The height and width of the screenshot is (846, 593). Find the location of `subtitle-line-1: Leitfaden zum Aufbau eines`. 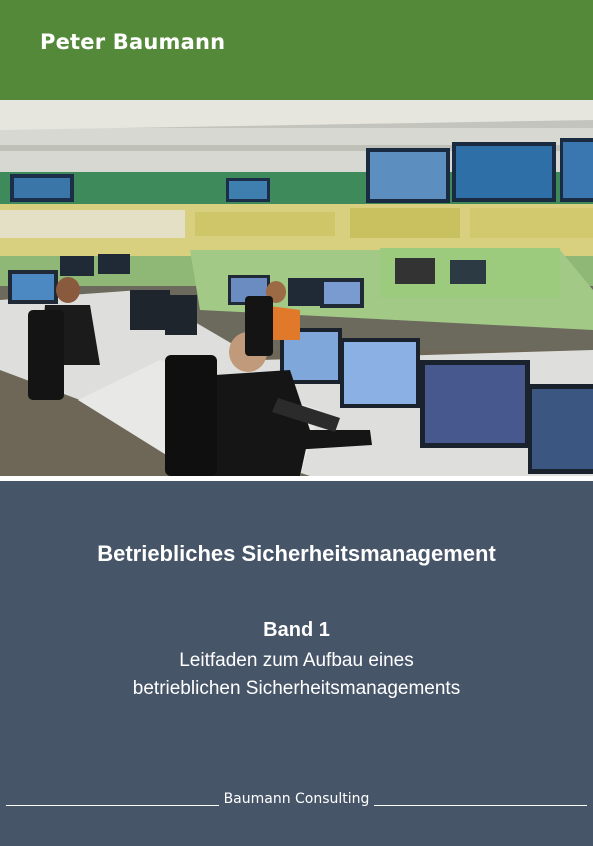

subtitle-line-1: Leitfaden zum Aufbau eines is located at coordinates (296, 660).